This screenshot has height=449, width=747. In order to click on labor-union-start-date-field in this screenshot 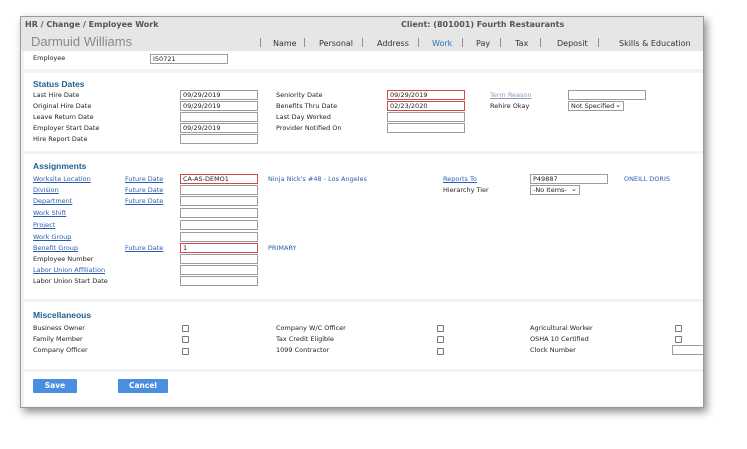, I will do `click(219, 281)`.